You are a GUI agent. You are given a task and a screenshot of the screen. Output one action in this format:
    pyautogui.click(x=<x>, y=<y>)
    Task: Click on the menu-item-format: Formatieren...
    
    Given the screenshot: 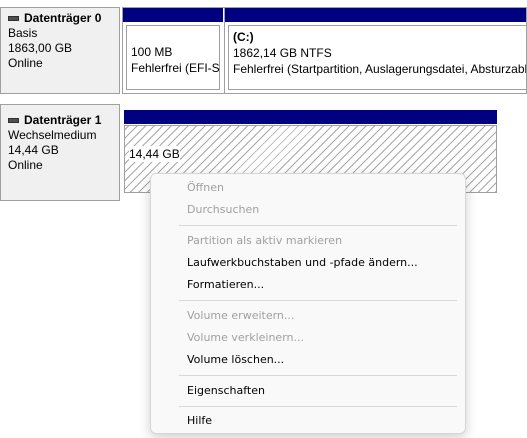 What is the action you would take?
    pyautogui.click(x=308, y=285)
    